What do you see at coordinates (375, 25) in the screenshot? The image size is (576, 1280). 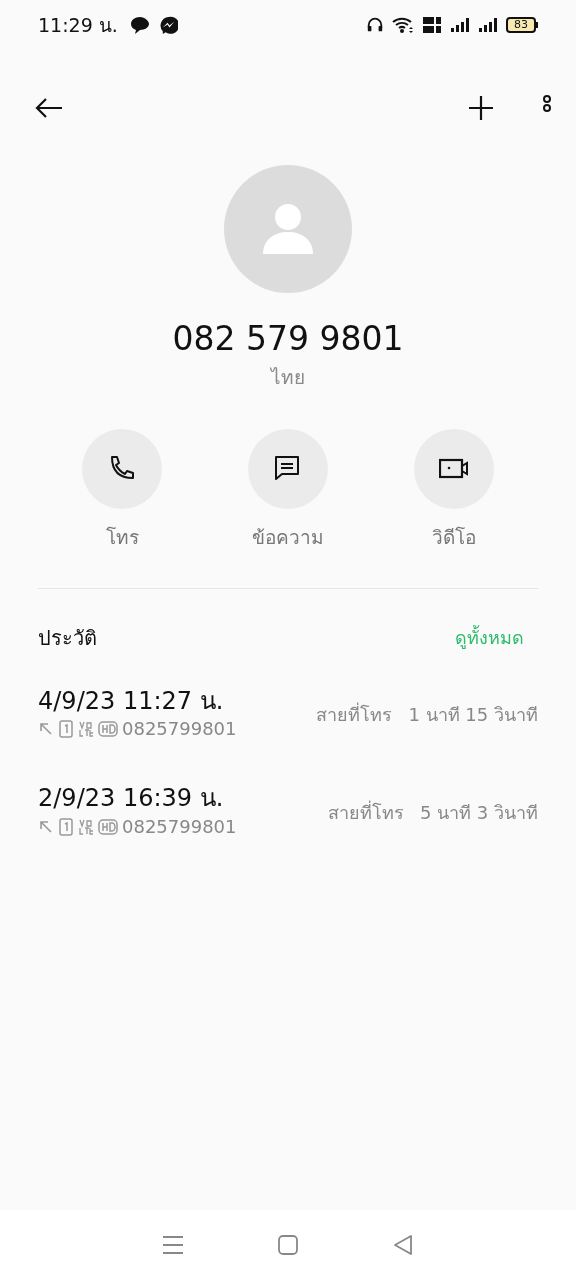 I see `headphones-icon` at bounding box center [375, 25].